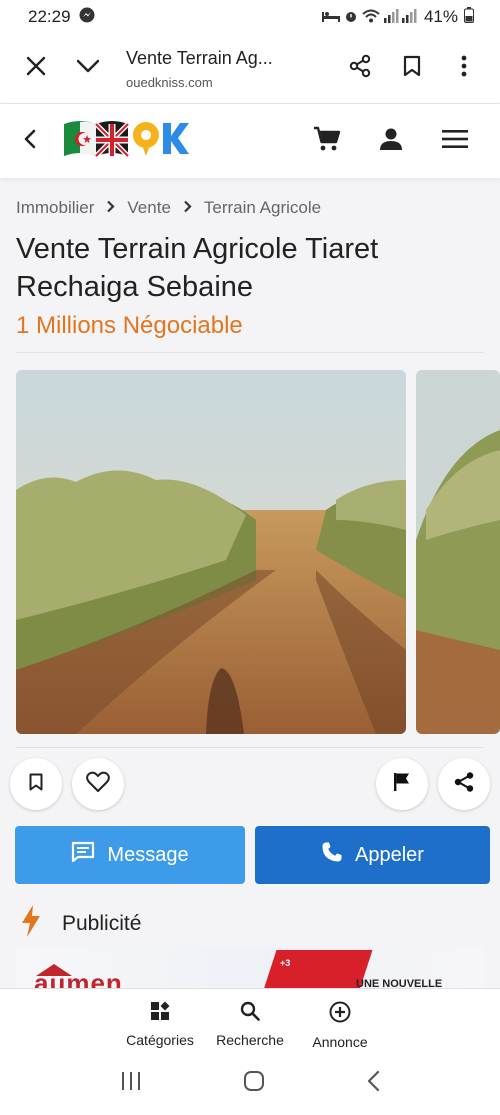 The image size is (500, 1115). What do you see at coordinates (160, 1040) in the screenshot?
I see `nav-categories-label: Catégories` at bounding box center [160, 1040].